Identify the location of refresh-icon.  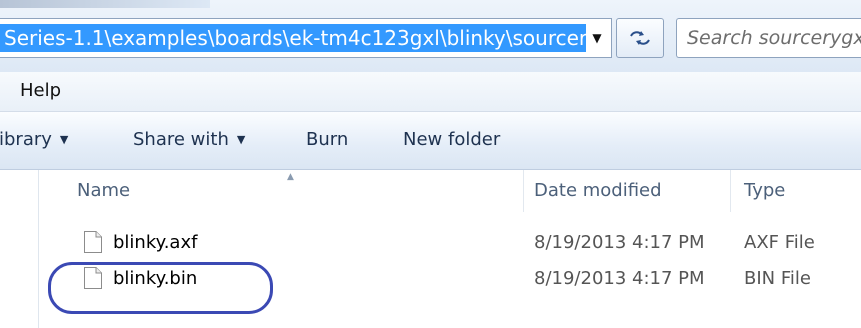
(640, 38).